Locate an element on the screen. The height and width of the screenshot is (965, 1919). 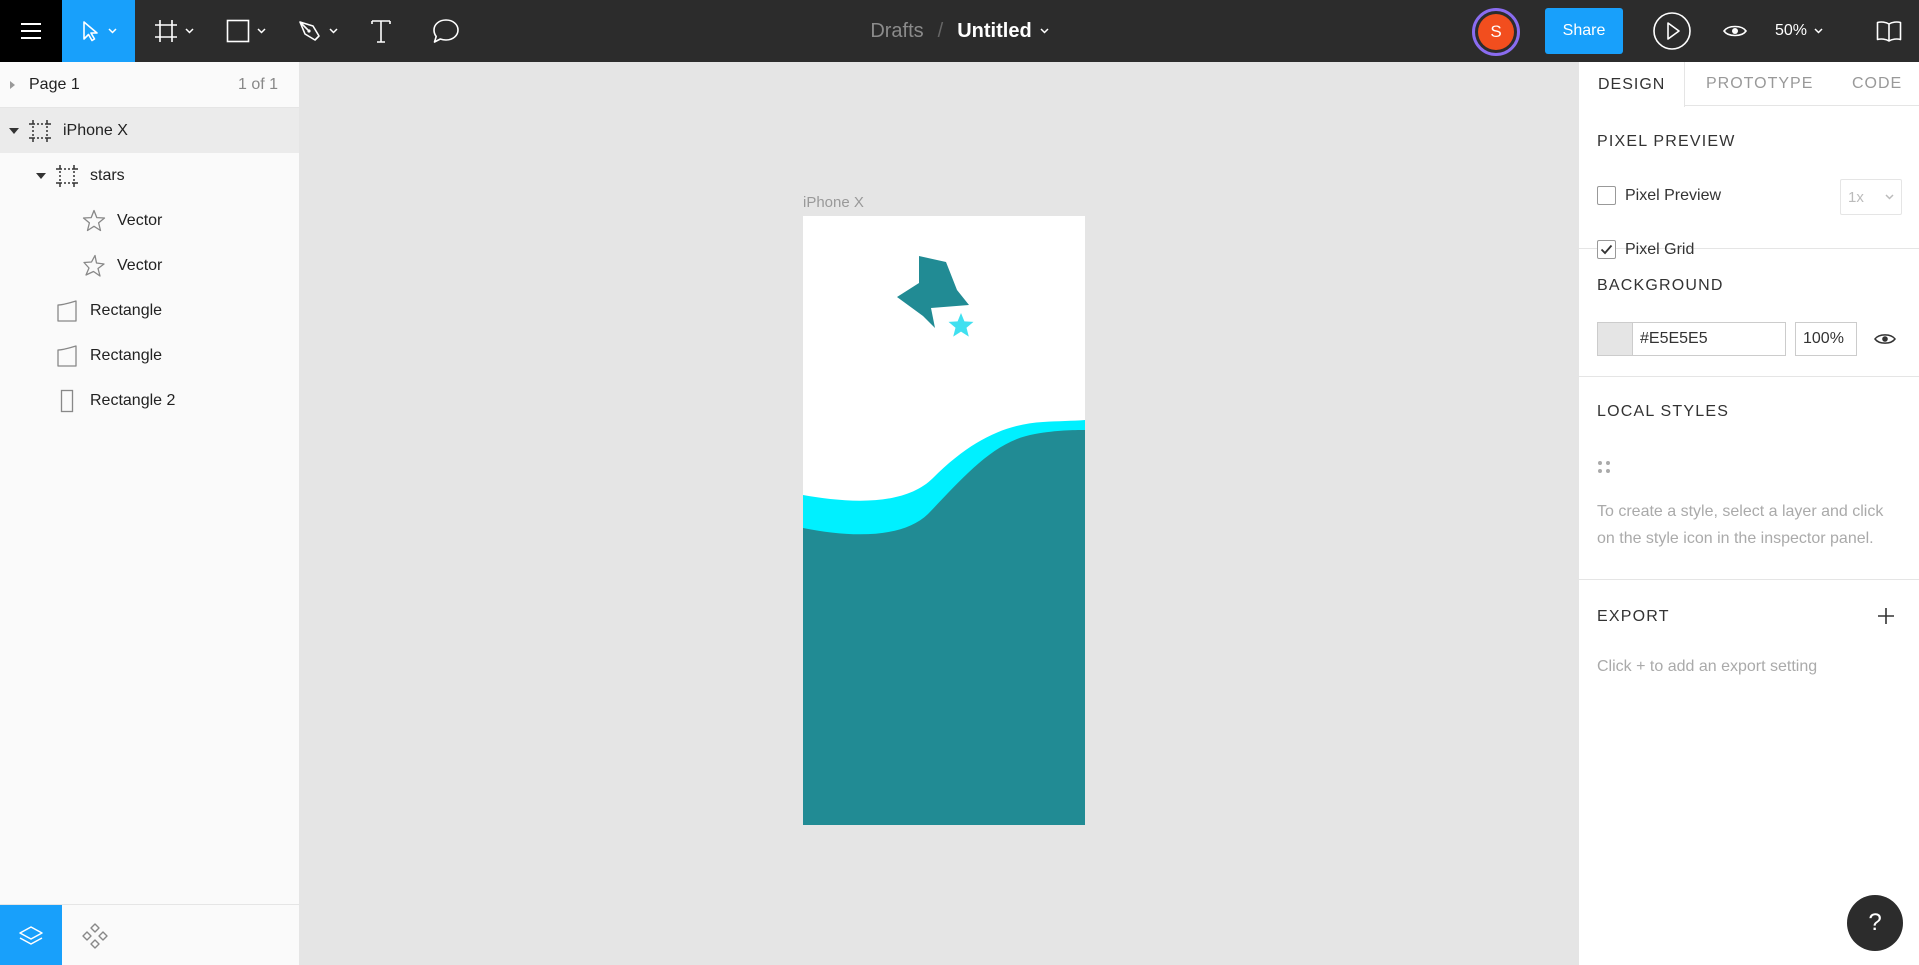
plus-icon is located at coordinates (1886, 616).